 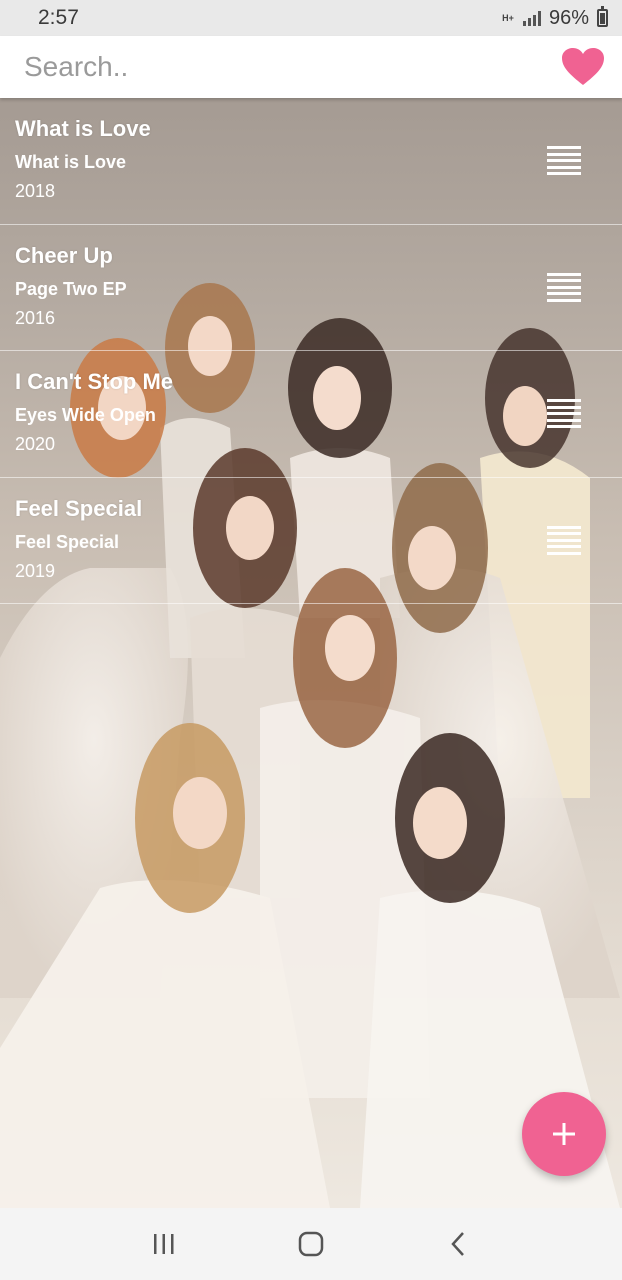 What do you see at coordinates (311, 288) in the screenshot?
I see `song-row: Cheer Up Page Two EP 2016` at bounding box center [311, 288].